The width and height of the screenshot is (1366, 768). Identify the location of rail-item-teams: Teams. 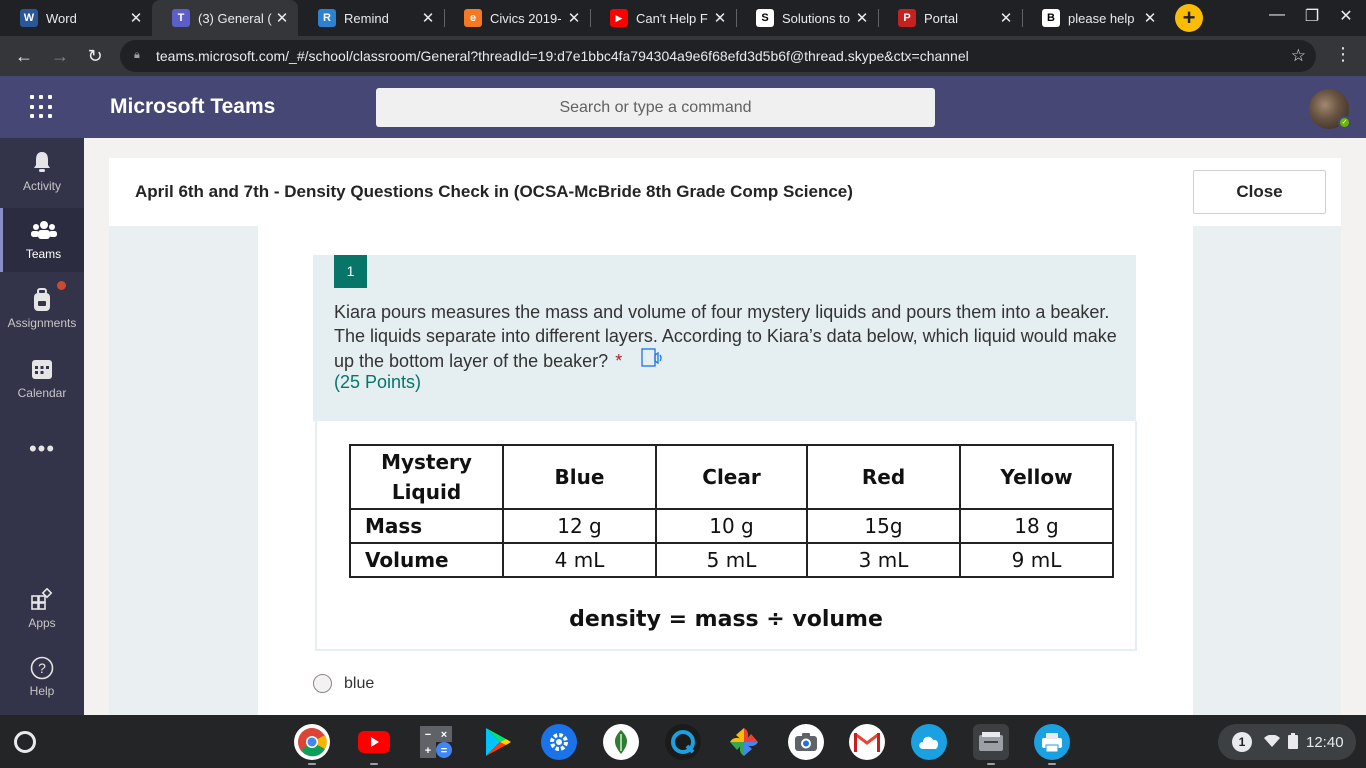
(42, 240).